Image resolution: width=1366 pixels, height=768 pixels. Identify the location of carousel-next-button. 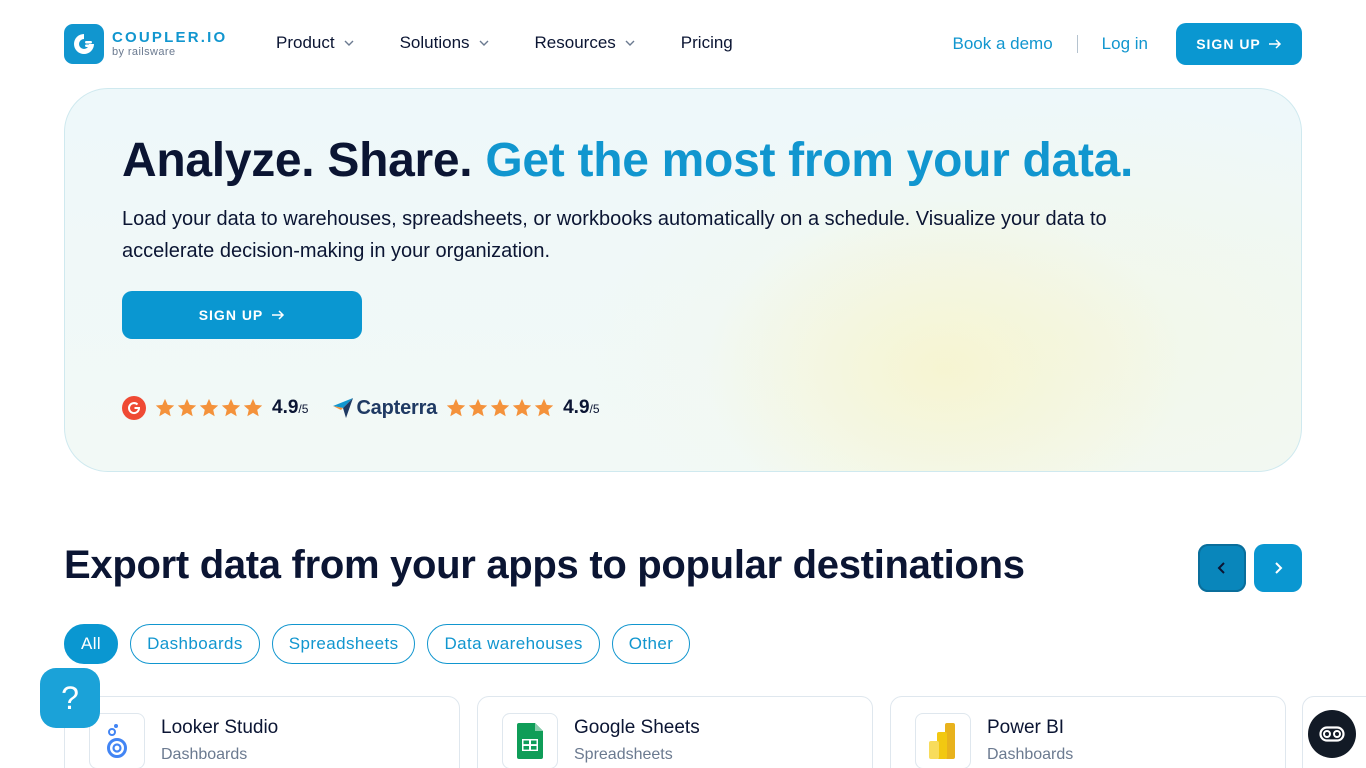
(1278, 568).